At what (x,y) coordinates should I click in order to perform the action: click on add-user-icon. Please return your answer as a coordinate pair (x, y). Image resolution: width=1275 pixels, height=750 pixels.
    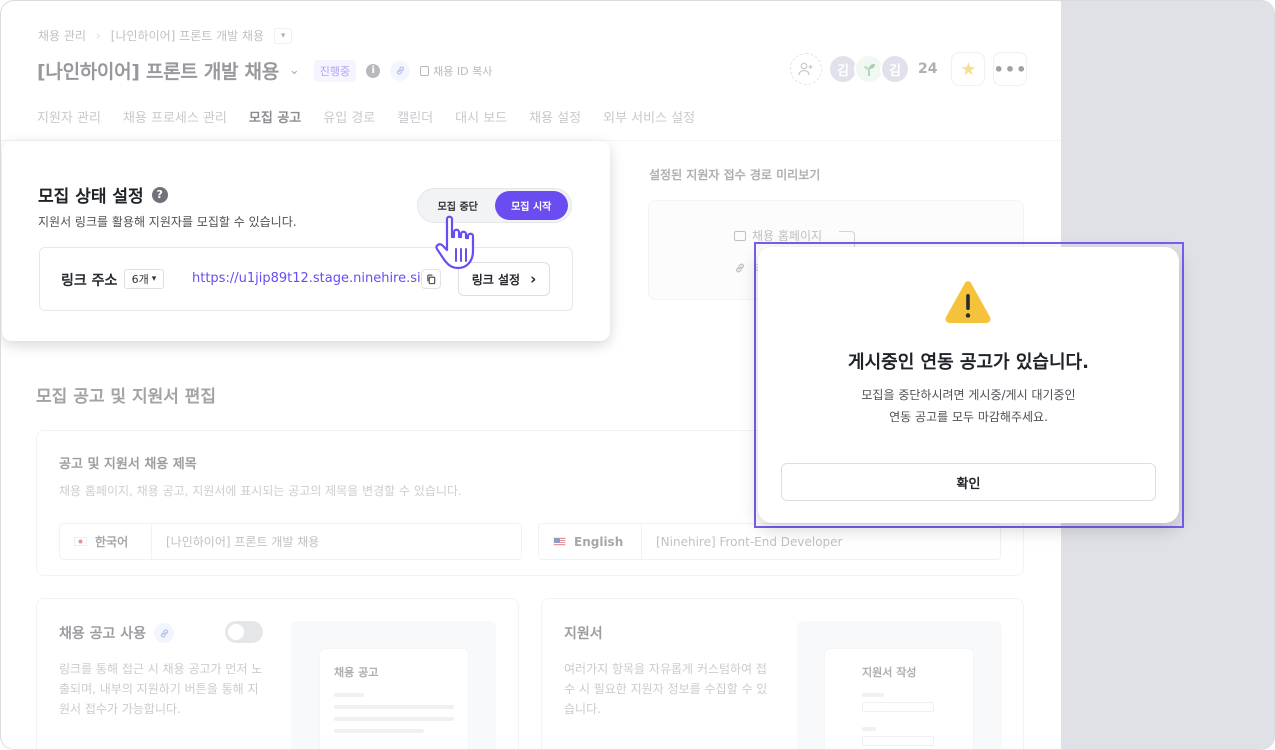
    Looking at the image, I should click on (805, 69).